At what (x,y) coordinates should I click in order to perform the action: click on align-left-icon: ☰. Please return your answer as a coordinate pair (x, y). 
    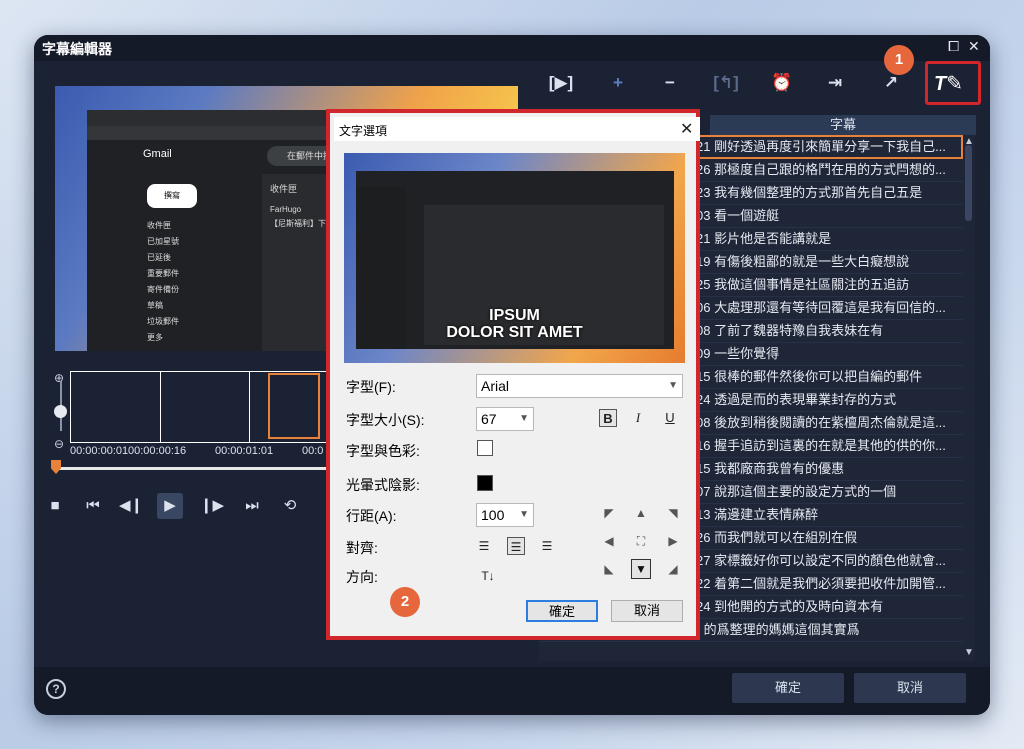
    Looking at the image, I should click on (484, 546).